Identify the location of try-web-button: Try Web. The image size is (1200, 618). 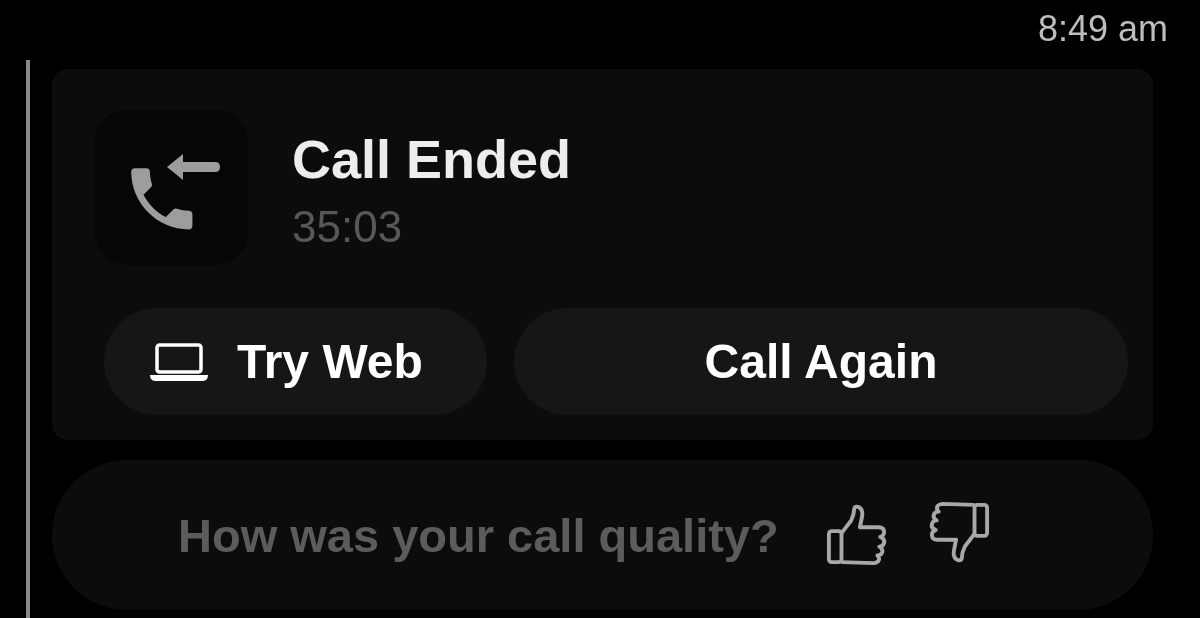
(295, 361).